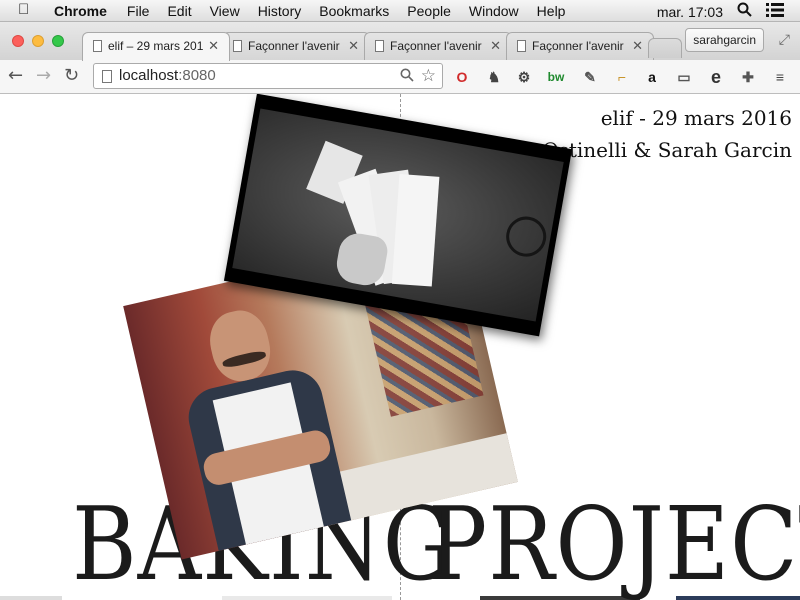 The width and height of the screenshot is (800, 600). Describe the element at coordinates (138, 11) in the screenshot. I see `menu-file: File` at that location.